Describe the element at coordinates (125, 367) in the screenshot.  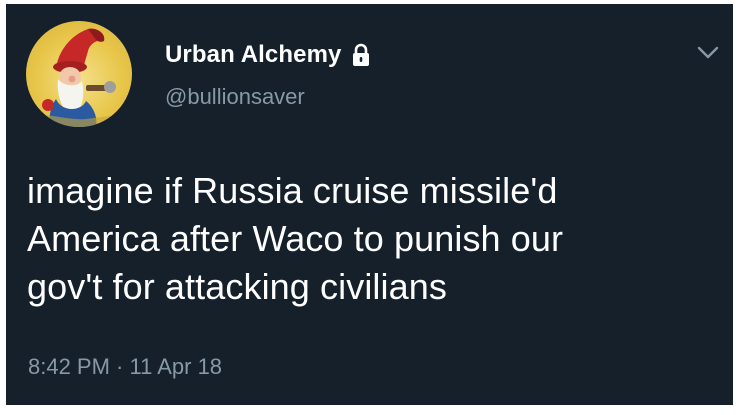
I see `timestamp: 8:42 PM · 11 Apr 18` at that location.